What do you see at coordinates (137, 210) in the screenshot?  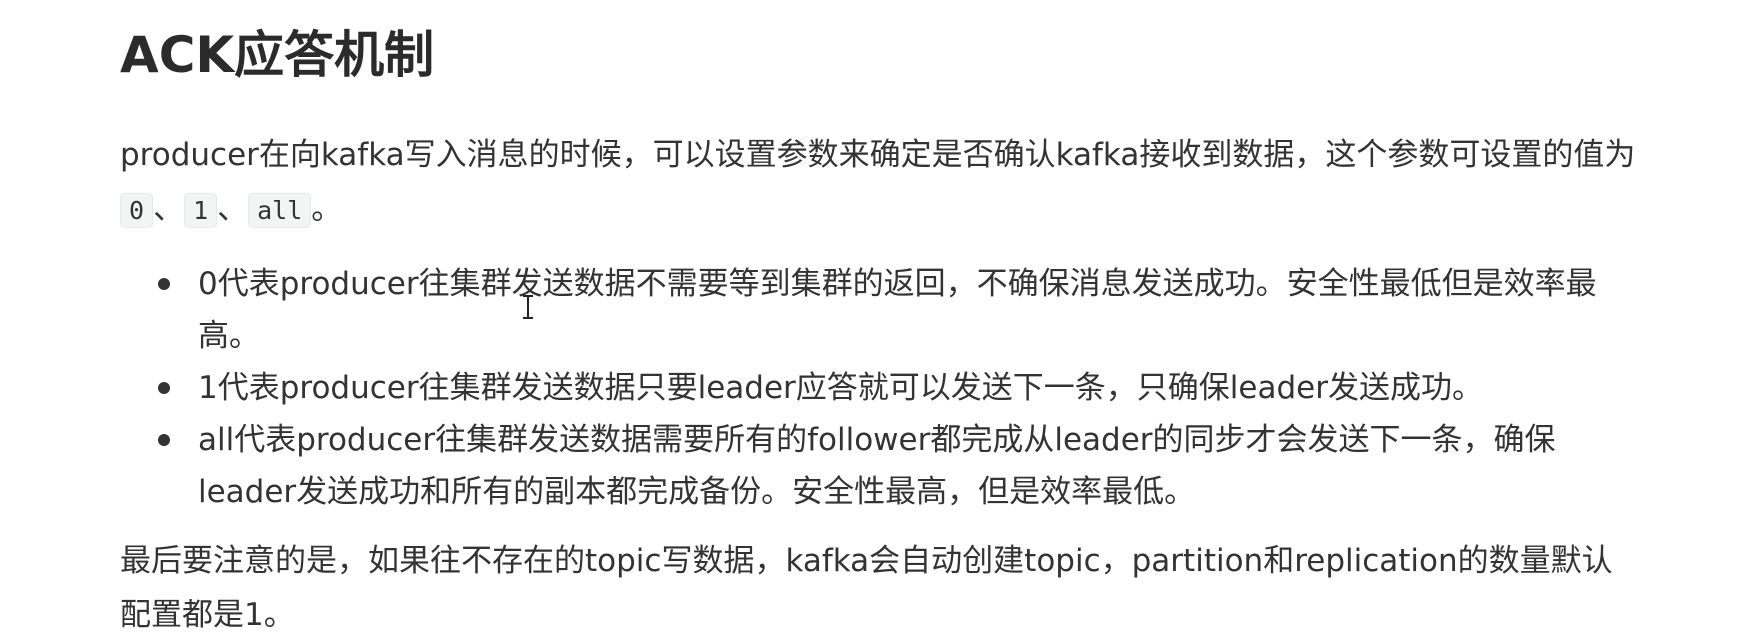 I see `inline-code-value-0: 0` at bounding box center [137, 210].